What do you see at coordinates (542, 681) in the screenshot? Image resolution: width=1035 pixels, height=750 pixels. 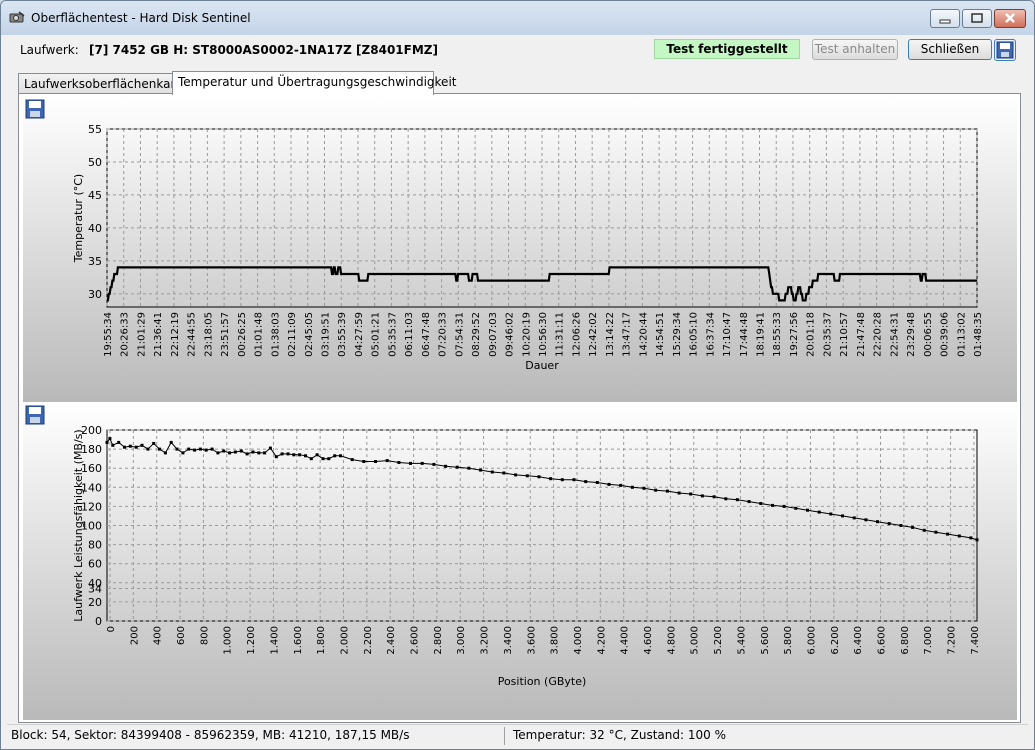 I see `x-axis-label: Position (GByte)` at bounding box center [542, 681].